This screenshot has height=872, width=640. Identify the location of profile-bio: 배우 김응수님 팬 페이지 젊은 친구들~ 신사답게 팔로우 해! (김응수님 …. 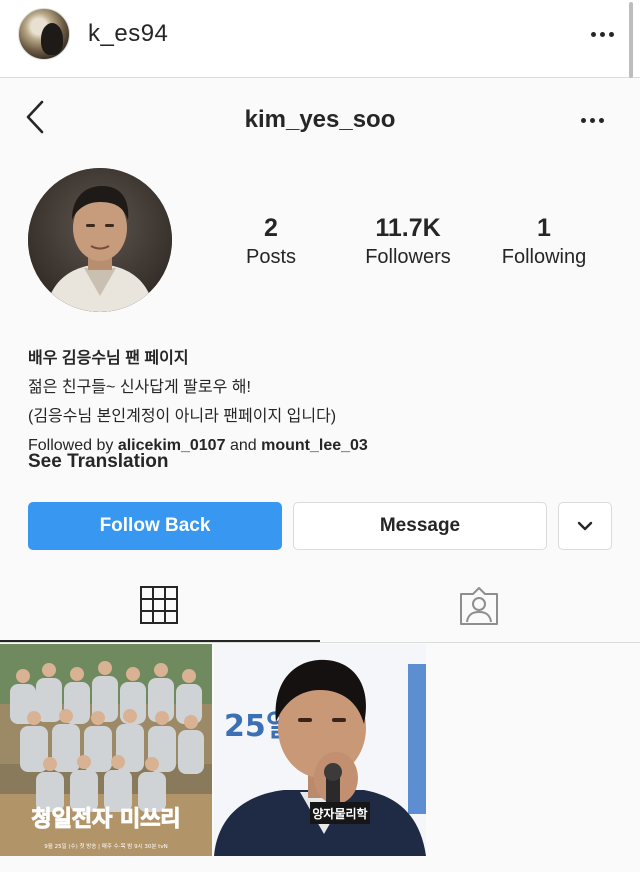
(323, 402).